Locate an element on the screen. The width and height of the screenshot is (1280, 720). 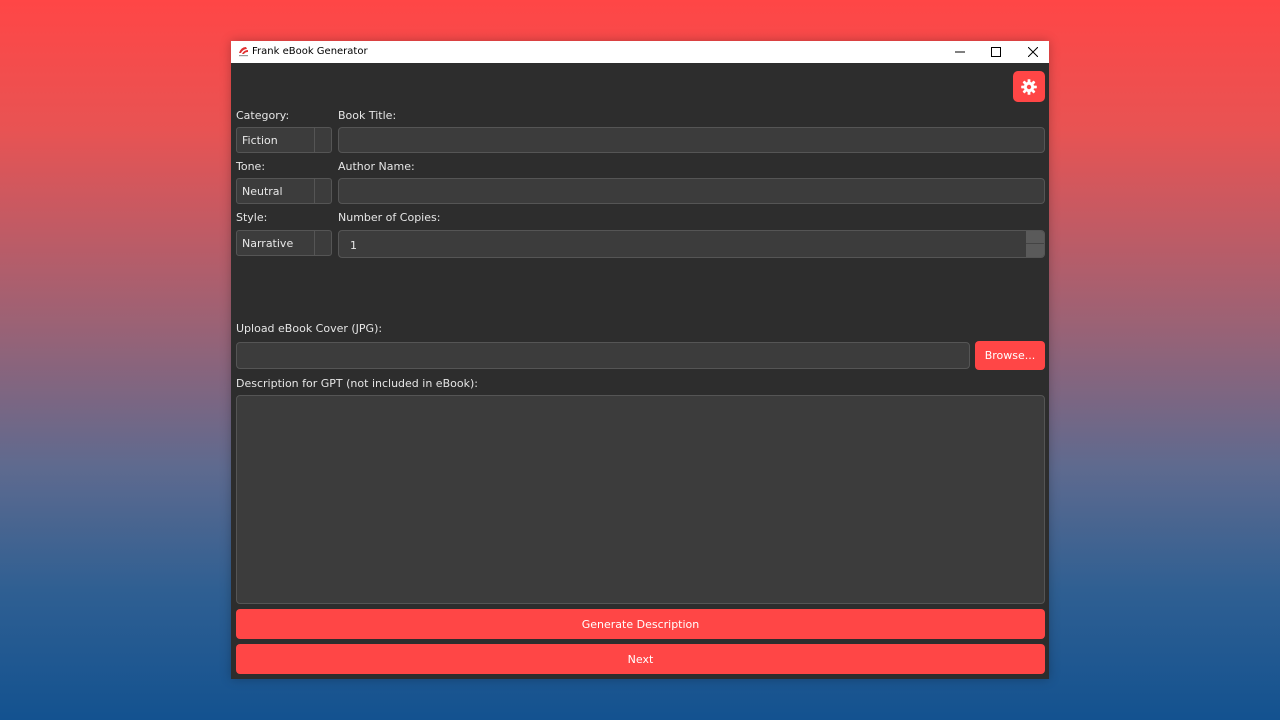
book-title-input is located at coordinates (691, 140).